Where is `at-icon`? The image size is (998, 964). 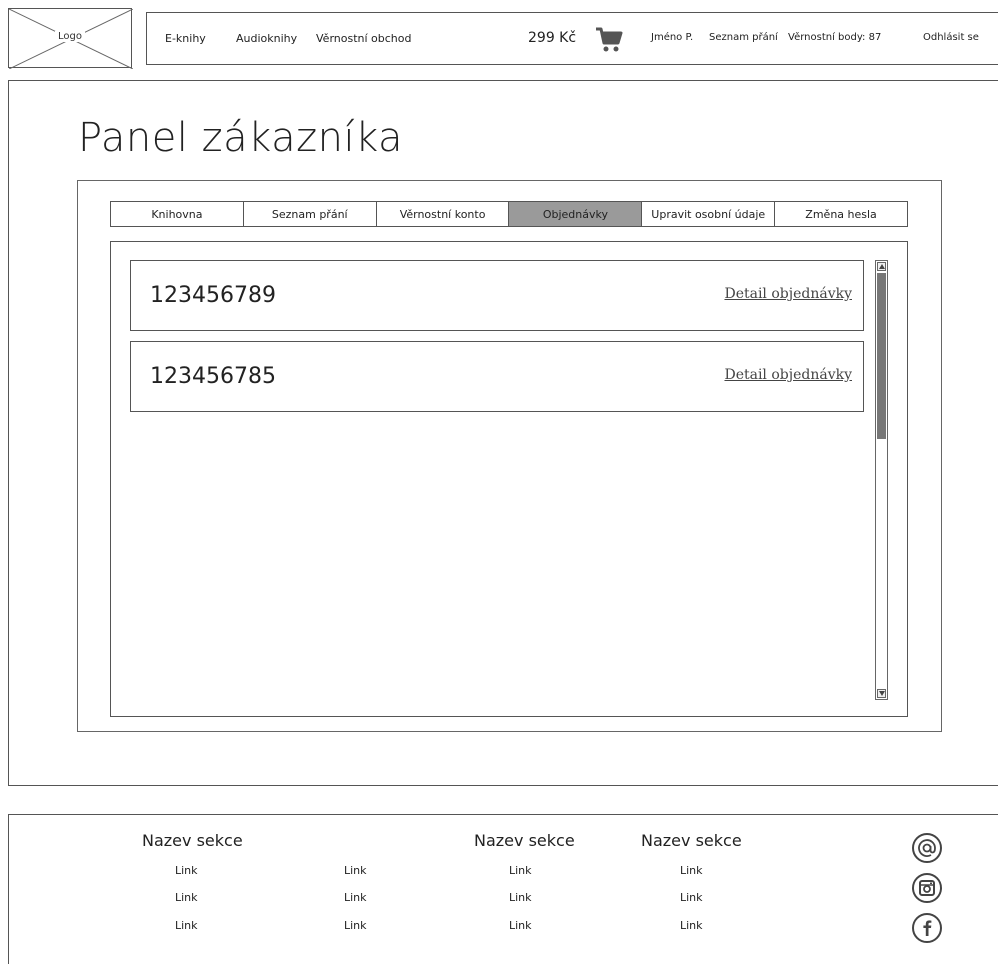 at-icon is located at coordinates (927, 848).